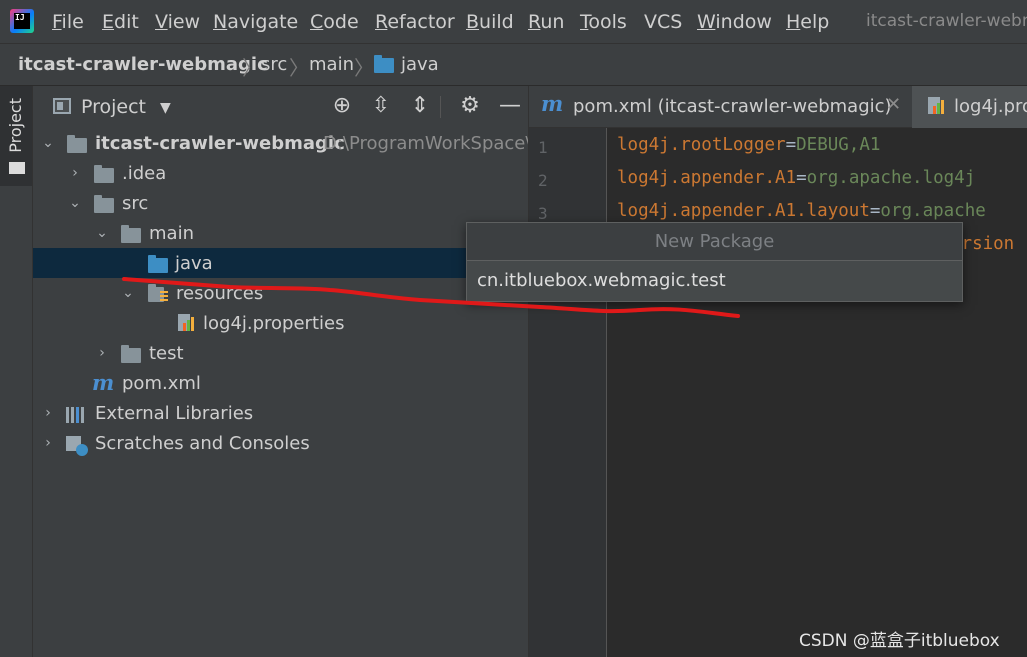  Describe the element at coordinates (899, 641) in the screenshot. I see `watermark: CSDN @蓝盒子itbluebox` at that location.